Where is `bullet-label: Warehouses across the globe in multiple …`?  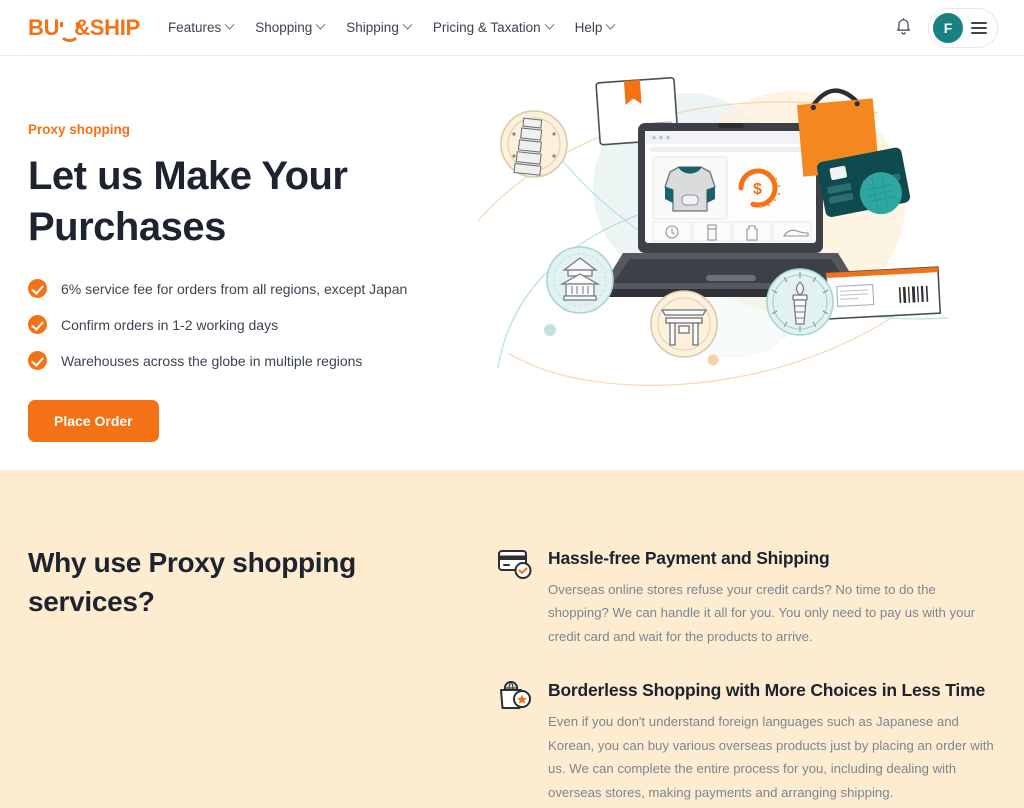
bullet-label: Warehouses across the globe in multiple … is located at coordinates (212, 360).